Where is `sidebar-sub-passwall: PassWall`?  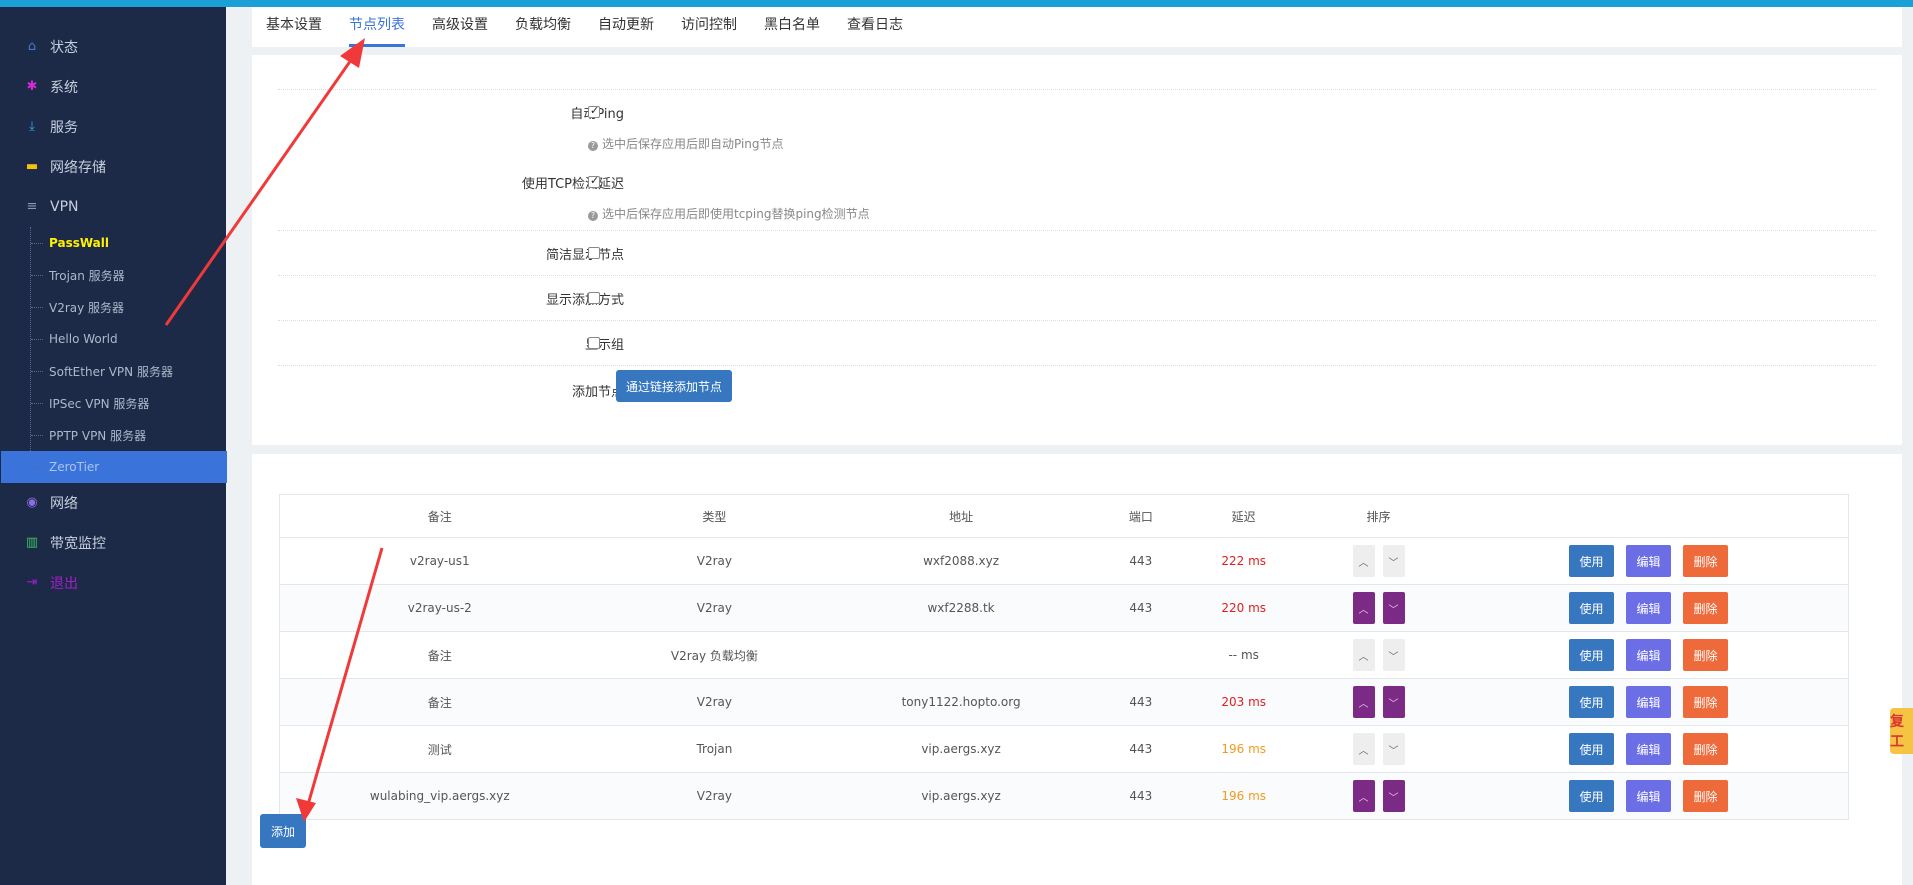 sidebar-sub-passwall: PassWall is located at coordinates (128, 243).